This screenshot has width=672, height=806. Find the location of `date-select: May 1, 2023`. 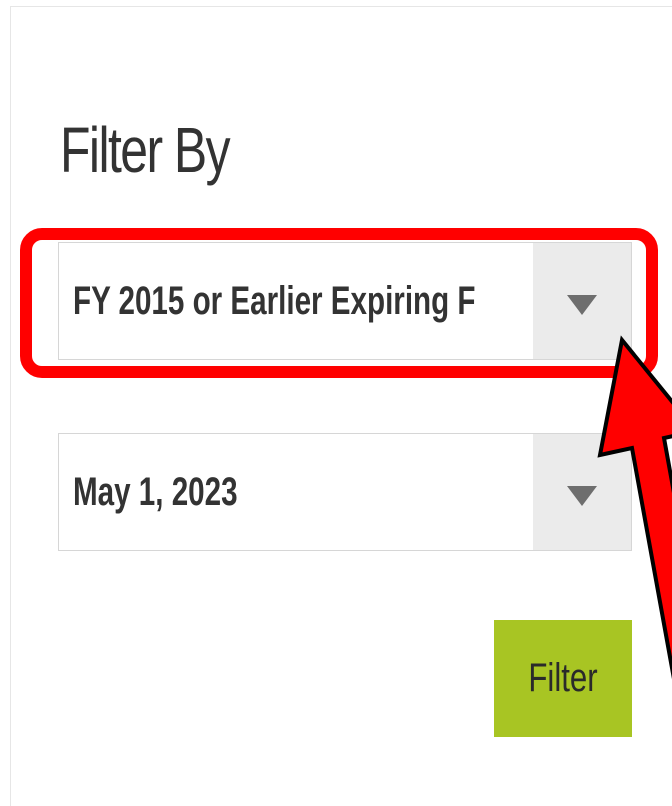

date-select: May 1, 2023 is located at coordinates (345, 492).